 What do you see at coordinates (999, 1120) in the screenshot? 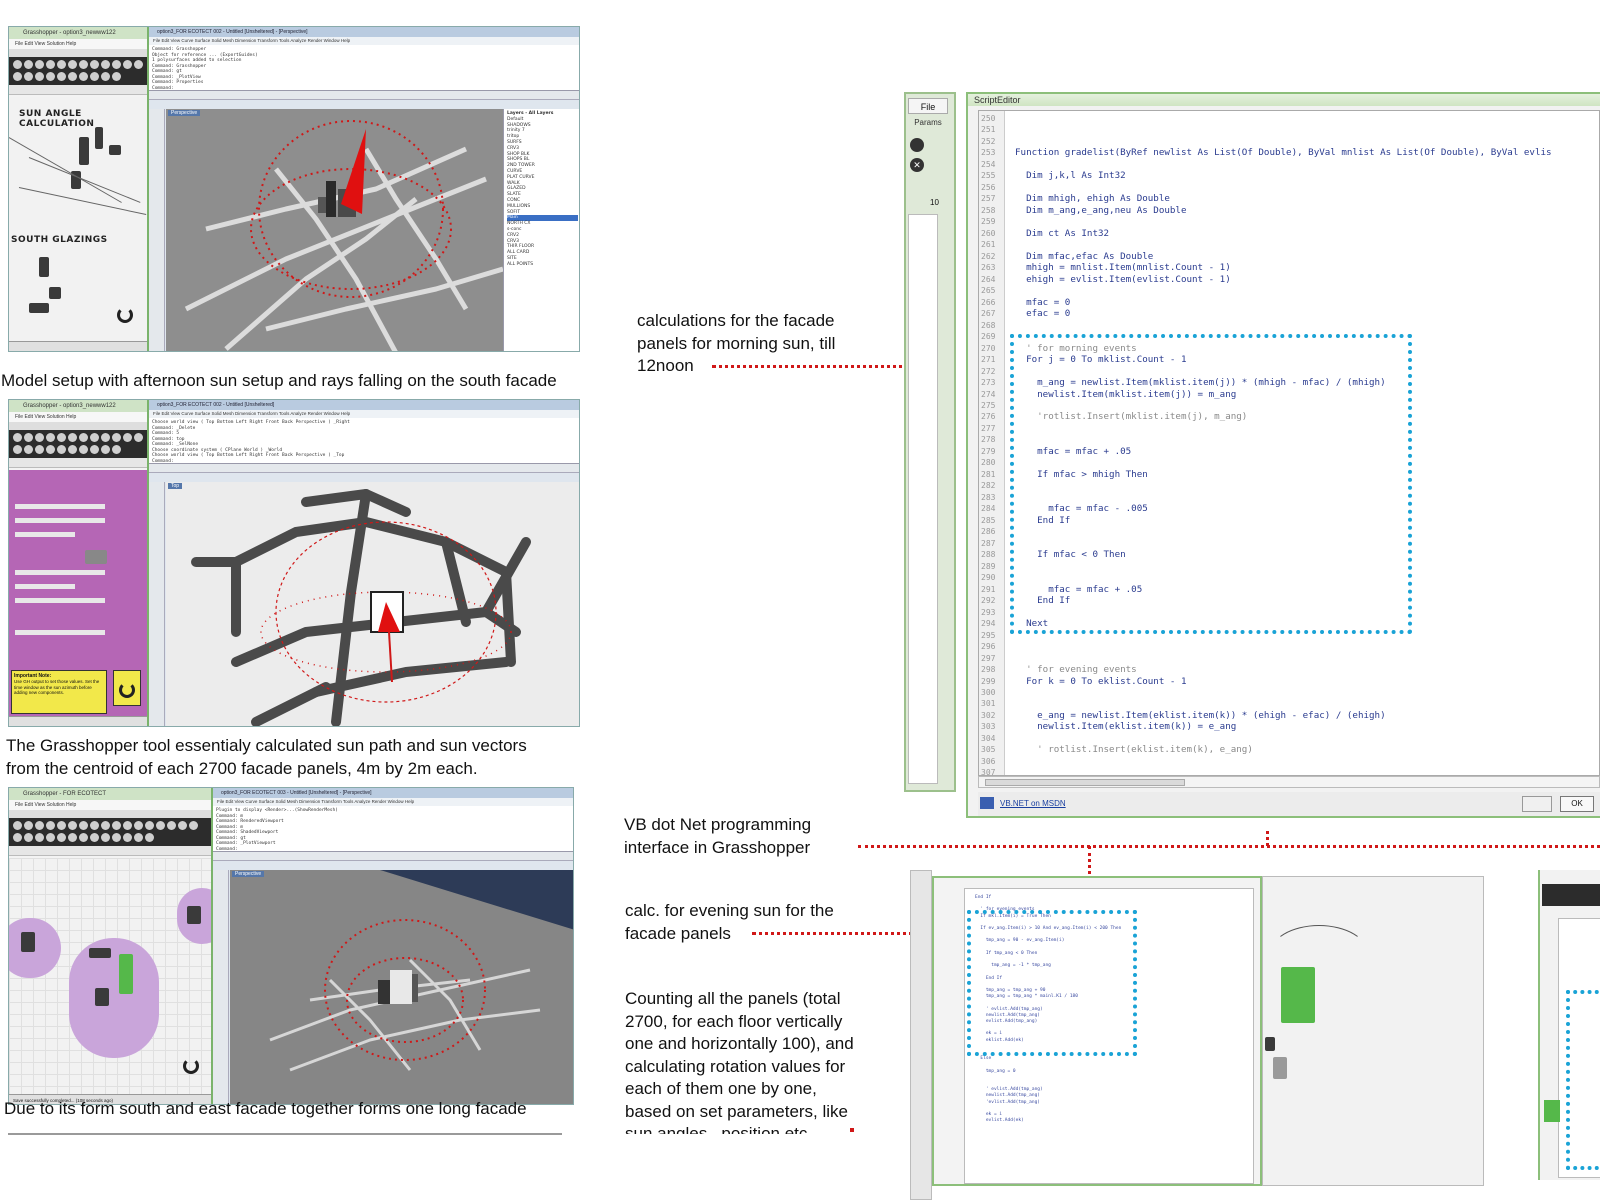
I see `code-line: evlist.Add(ek)` at bounding box center [999, 1120].